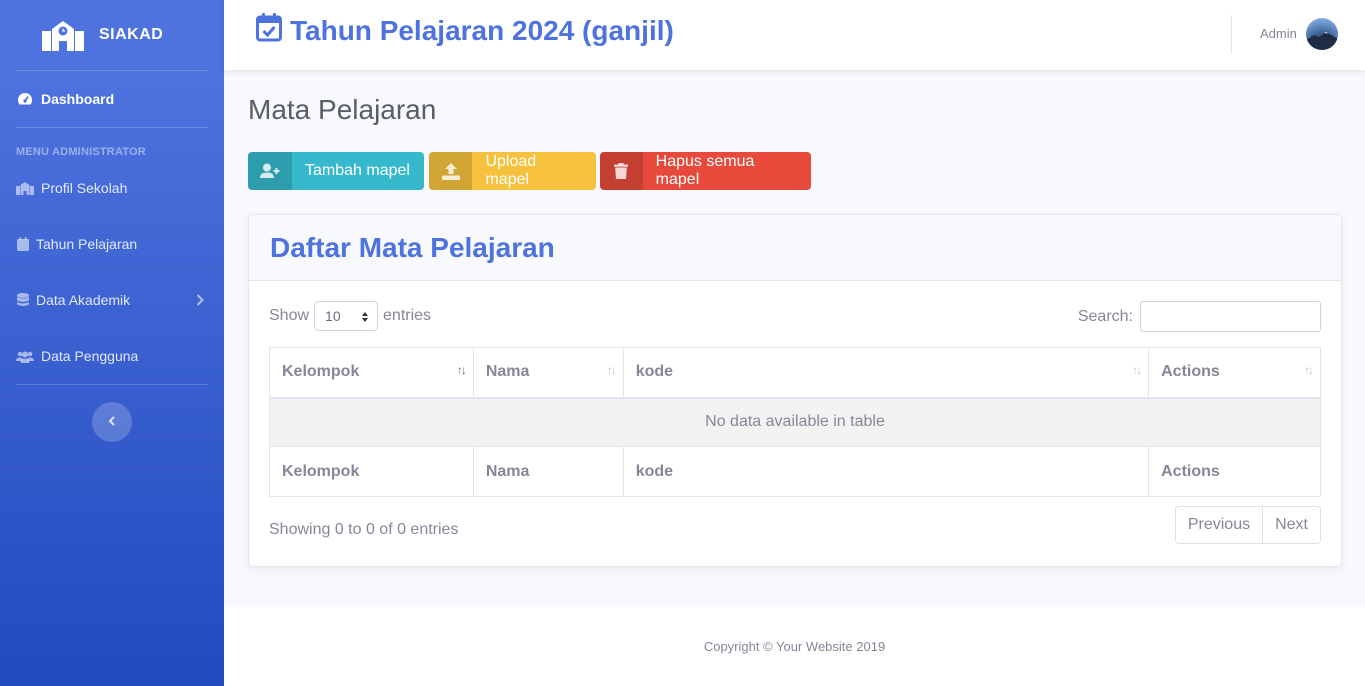  Describe the element at coordinates (22, 300) in the screenshot. I see `database-icon` at that location.